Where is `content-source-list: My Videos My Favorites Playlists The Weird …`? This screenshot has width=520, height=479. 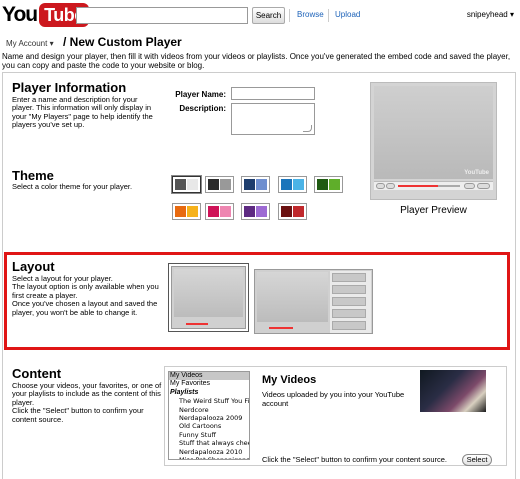 content-source-list: My Videos My Favorites Playlists The Weird … is located at coordinates (209, 415).